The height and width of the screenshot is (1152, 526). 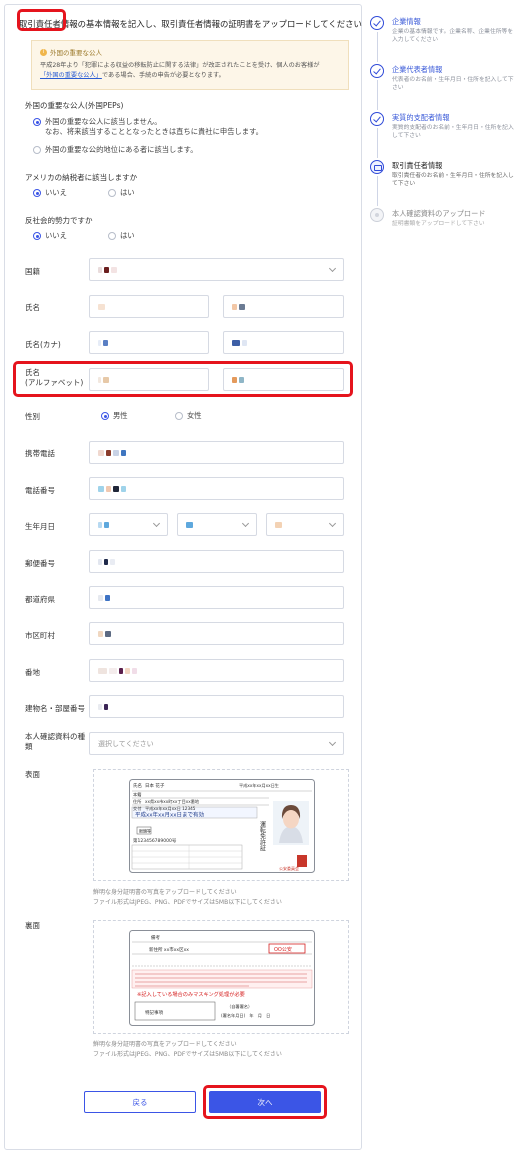 I want to click on anti-social-no: いいえ, so click(x=50, y=236).